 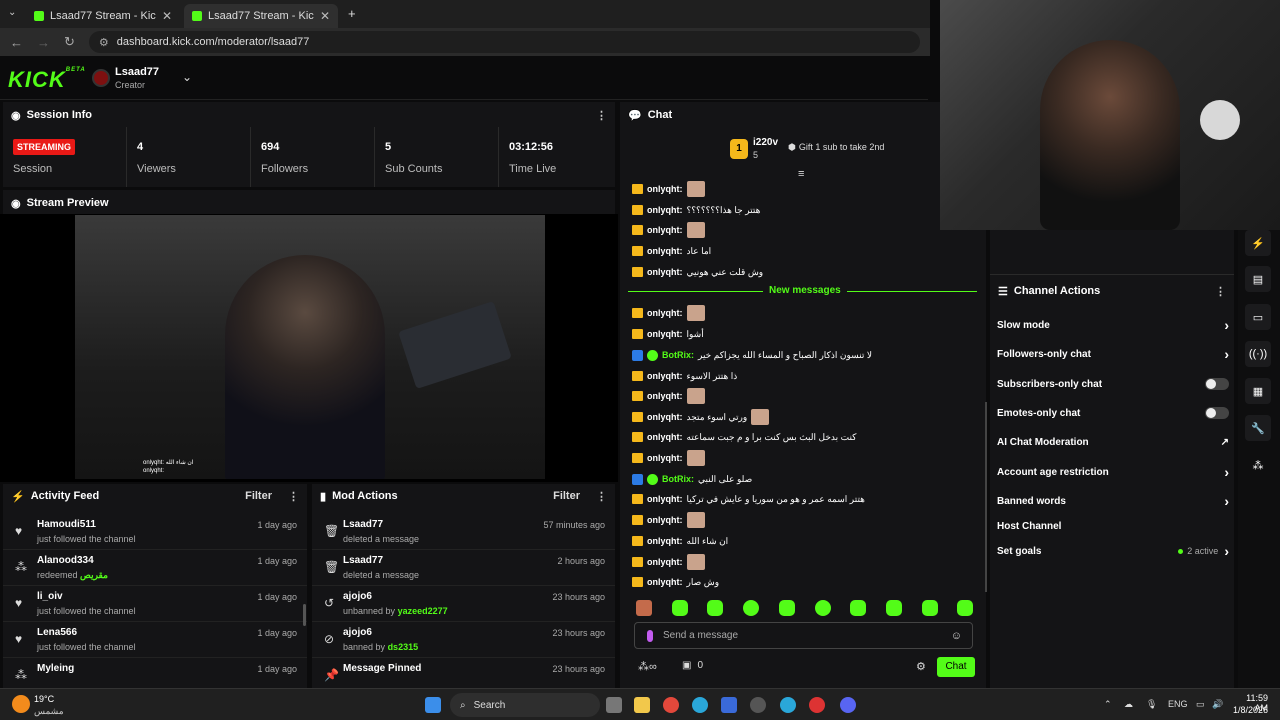 What do you see at coordinates (921, 666) in the screenshot?
I see `settings-icon: ⚙` at bounding box center [921, 666].